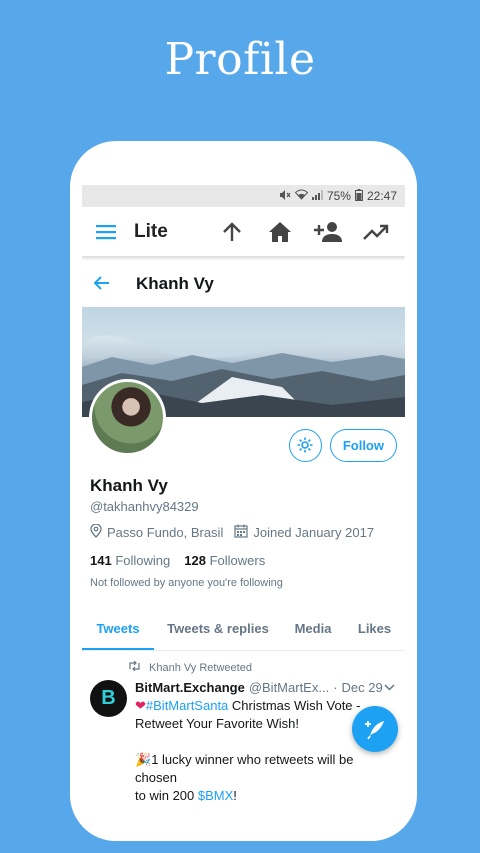 Image resolution: width=480 pixels, height=853 pixels. Describe the element at coordinates (127, 417) in the screenshot. I see `profile-avatar` at that location.